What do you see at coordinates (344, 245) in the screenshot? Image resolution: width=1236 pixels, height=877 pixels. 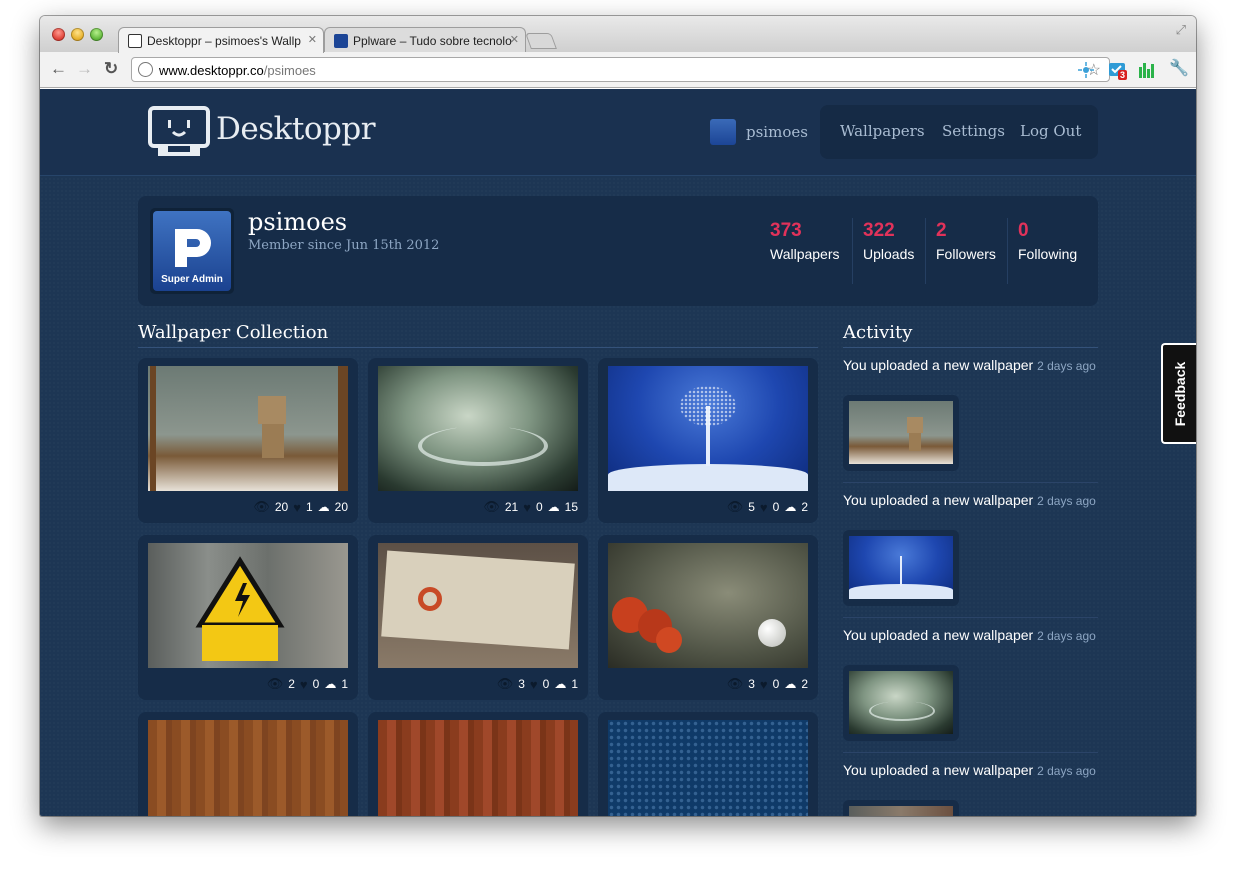 I see `member-since: Member since Jun 15th 2012` at bounding box center [344, 245].